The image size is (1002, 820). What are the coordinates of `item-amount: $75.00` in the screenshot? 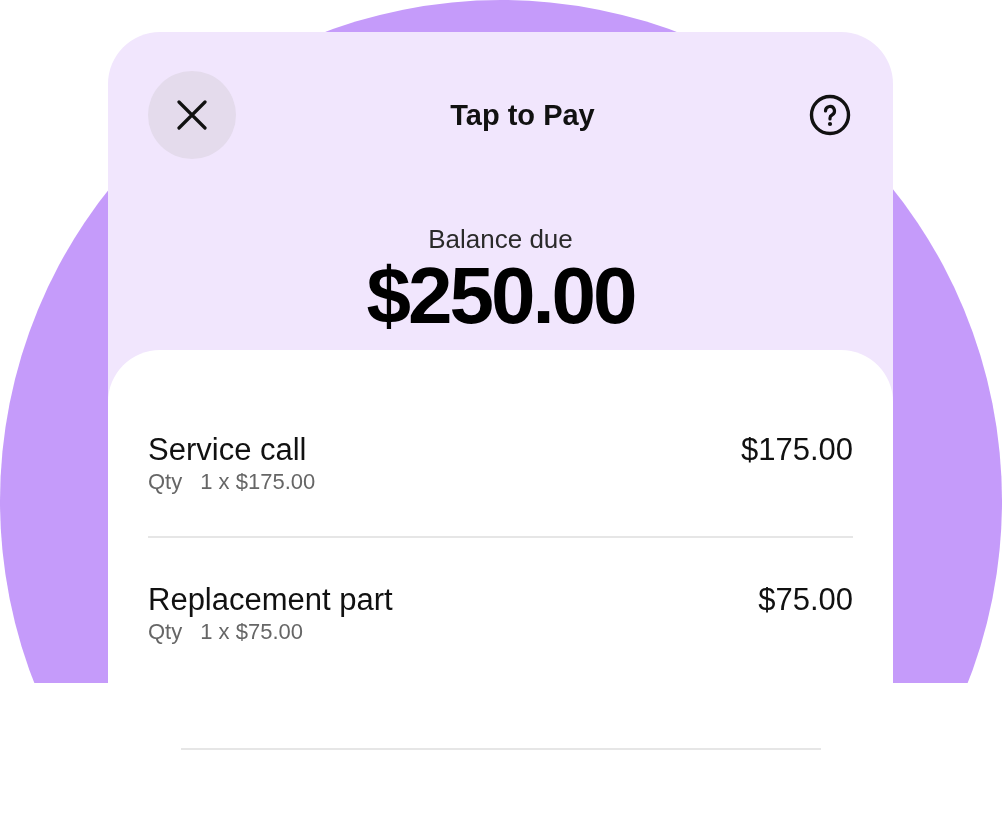 It's located at (805, 600).